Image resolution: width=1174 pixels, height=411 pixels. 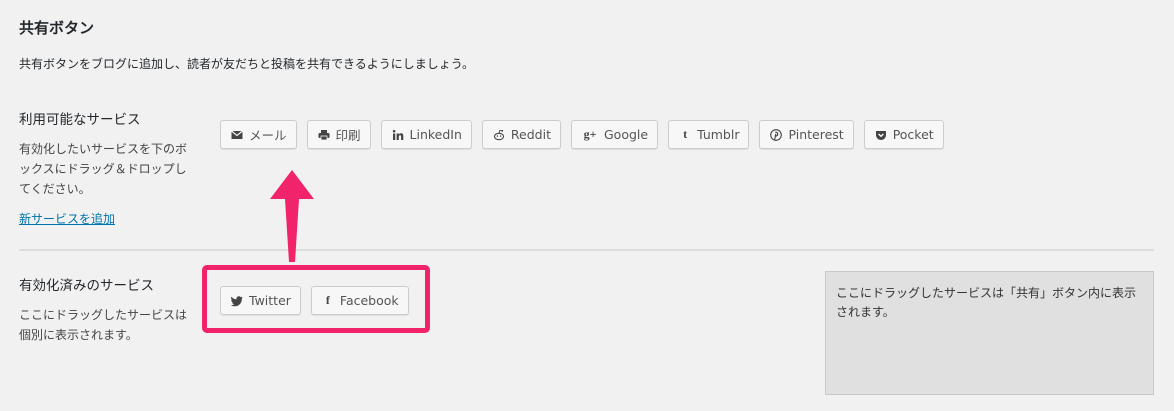 What do you see at coordinates (816, 134) in the screenshot?
I see `service-label: Pinterest` at bounding box center [816, 134].